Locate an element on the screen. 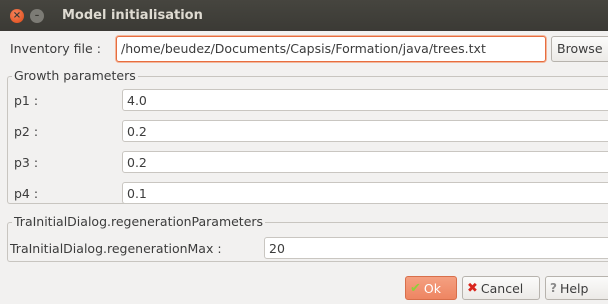 The width and height of the screenshot is (608, 304). cancel-button-label: Cancel is located at coordinates (502, 288).